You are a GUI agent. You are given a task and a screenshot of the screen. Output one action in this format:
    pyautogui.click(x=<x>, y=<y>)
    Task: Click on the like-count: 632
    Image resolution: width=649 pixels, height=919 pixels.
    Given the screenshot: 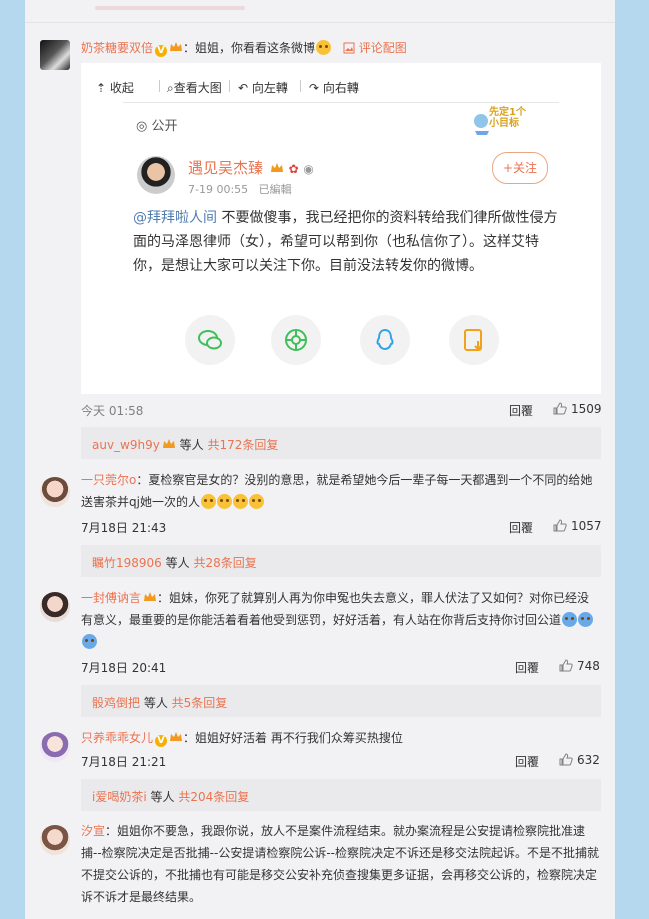 What is the action you would take?
    pyautogui.click(x=588, y=760)
    